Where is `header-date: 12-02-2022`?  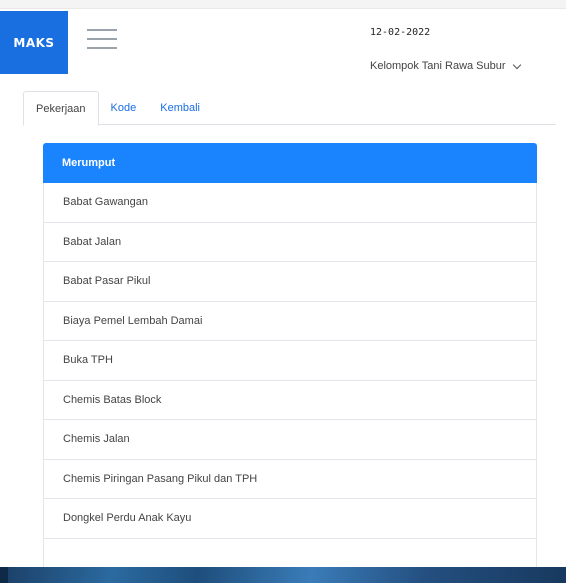
header-date: 12-02-2022 is located at coordinates (400, 32).